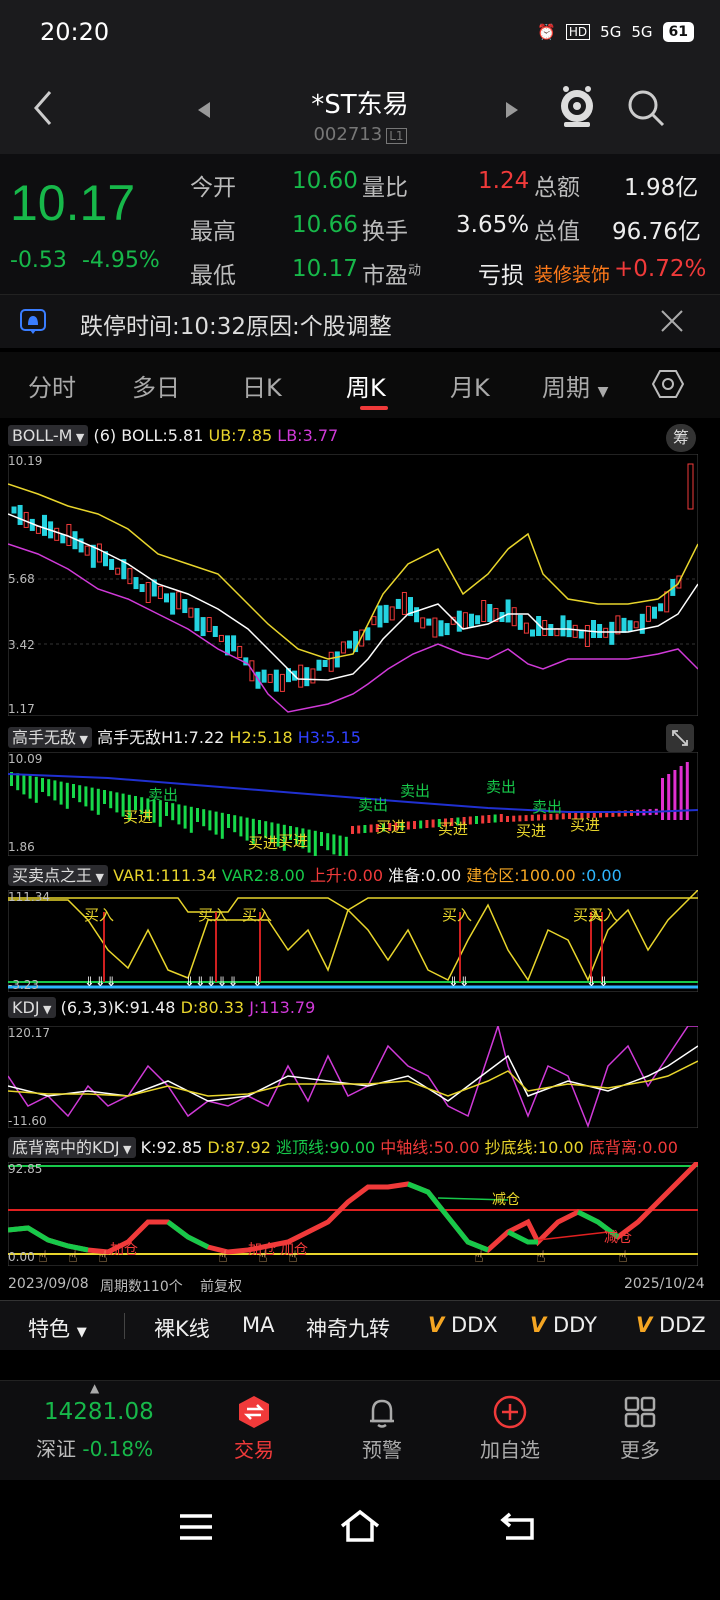  What do you see at coordinates (671, 1325) in the screenshot?
I see `tool-ddz: V DDZ` at bounding box center [671, 1325].